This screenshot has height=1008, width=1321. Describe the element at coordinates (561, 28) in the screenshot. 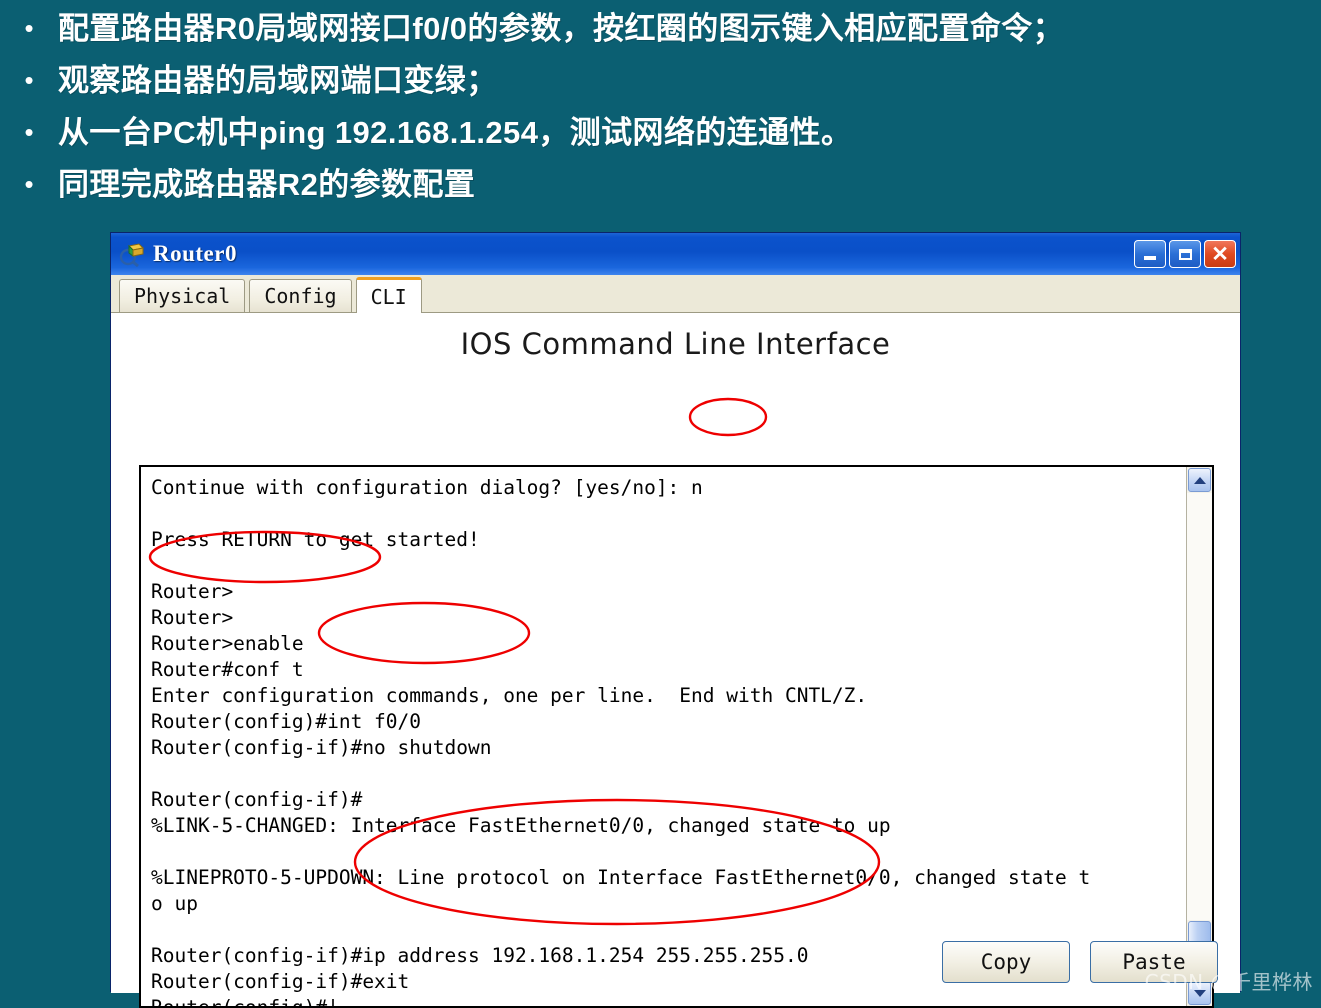

I see `bullet-text: 配置路由器R0局域网接口f0/0的参数，按红圈的图示键入相应配置命令；` at that location.